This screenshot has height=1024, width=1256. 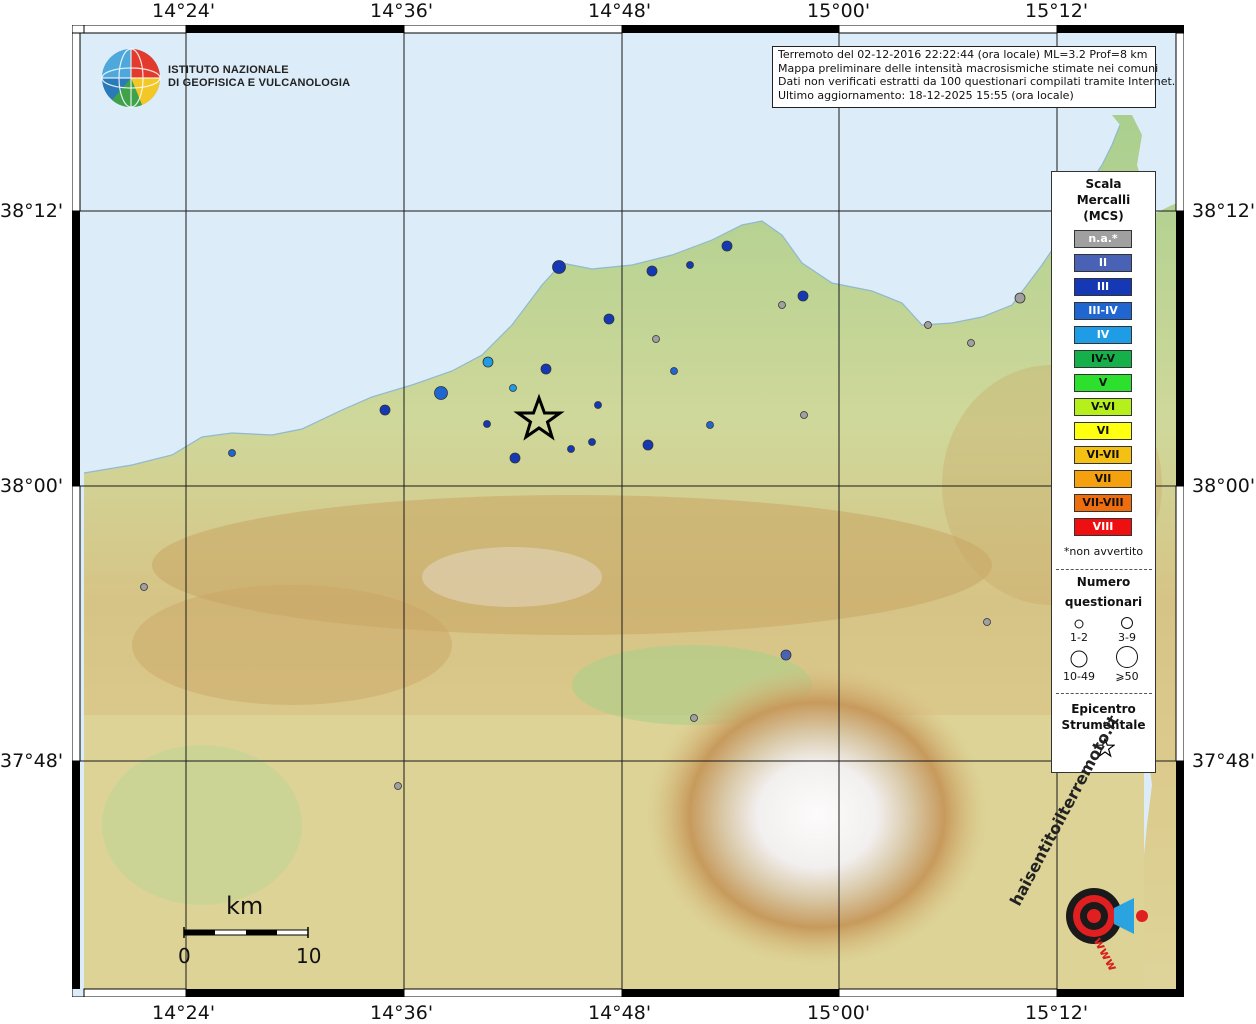 What do you see at coordinates (1103, 503) in the screenshot?
I see `intensity-swatch: VII-VIII` at bounding box center [1103, 503].